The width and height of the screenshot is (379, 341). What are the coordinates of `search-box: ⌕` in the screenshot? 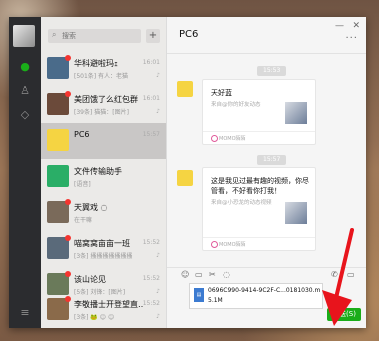 It's located at (94, 36).